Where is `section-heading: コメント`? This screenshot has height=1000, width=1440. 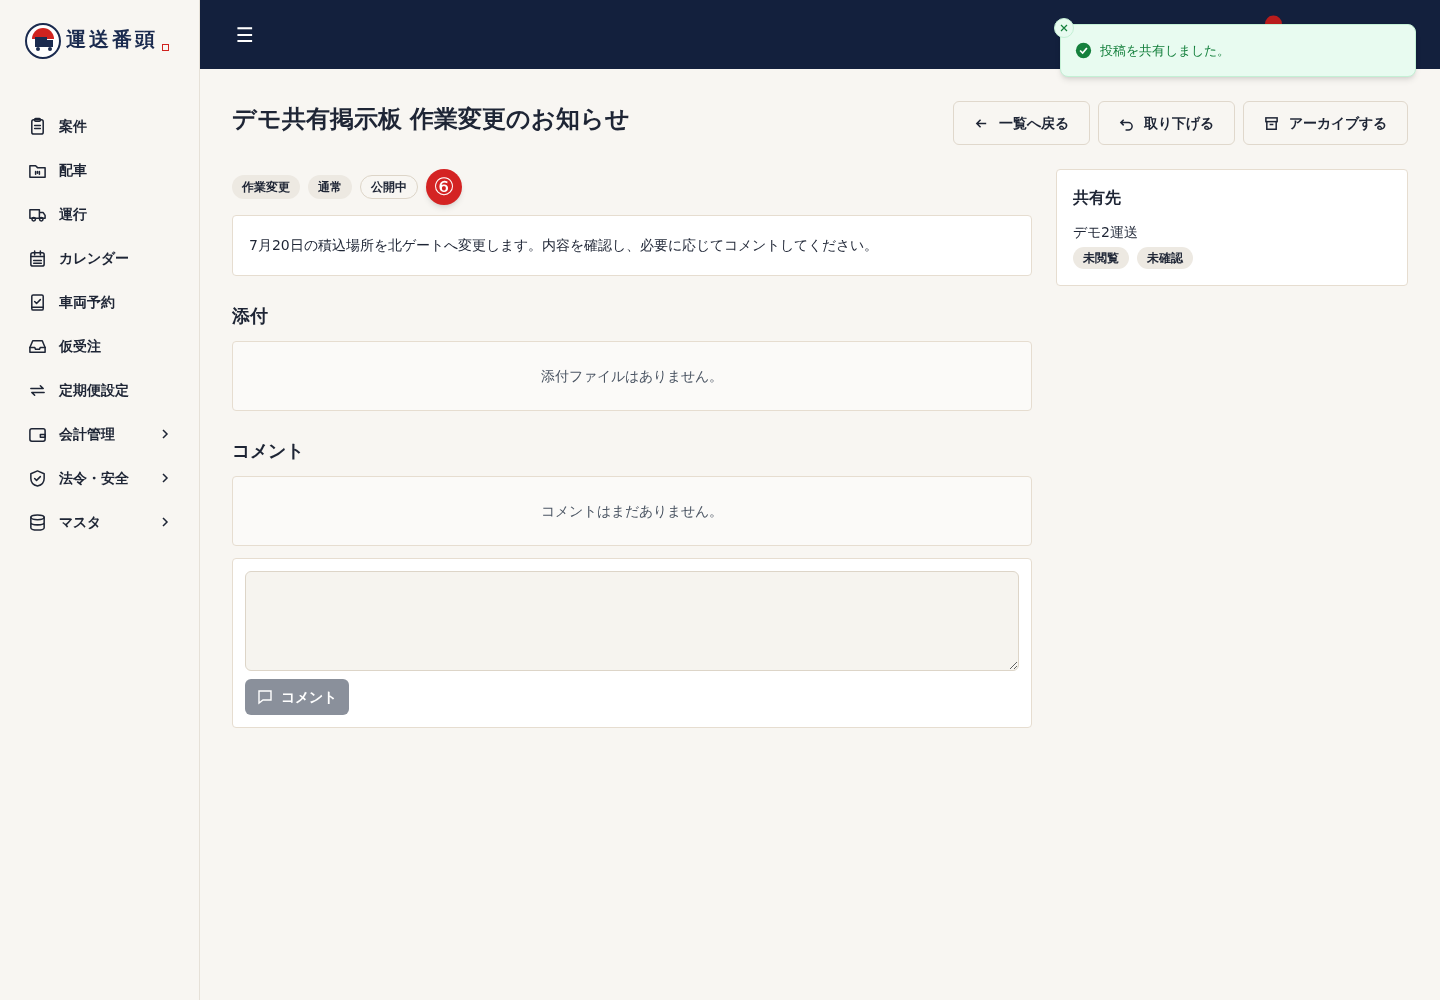
section-heading: コメント is located at coordinates (268, 451).